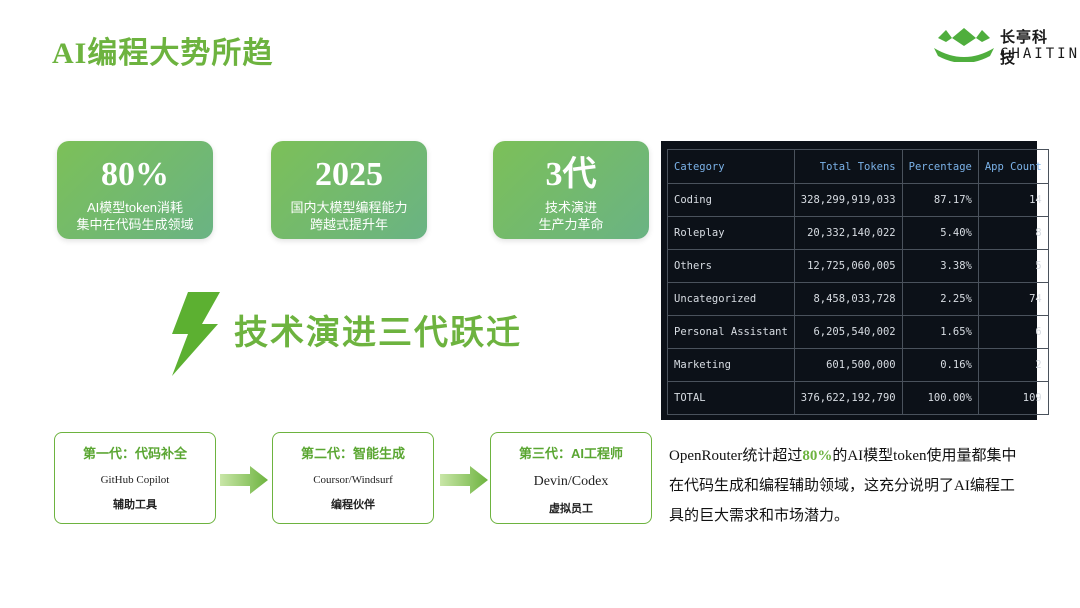 The image size is (1080, 608). What do you see at coordinates (353, 505) in the screenshot?
I see `generation-role: 编程伙伴` at bounding box center [353, 505].